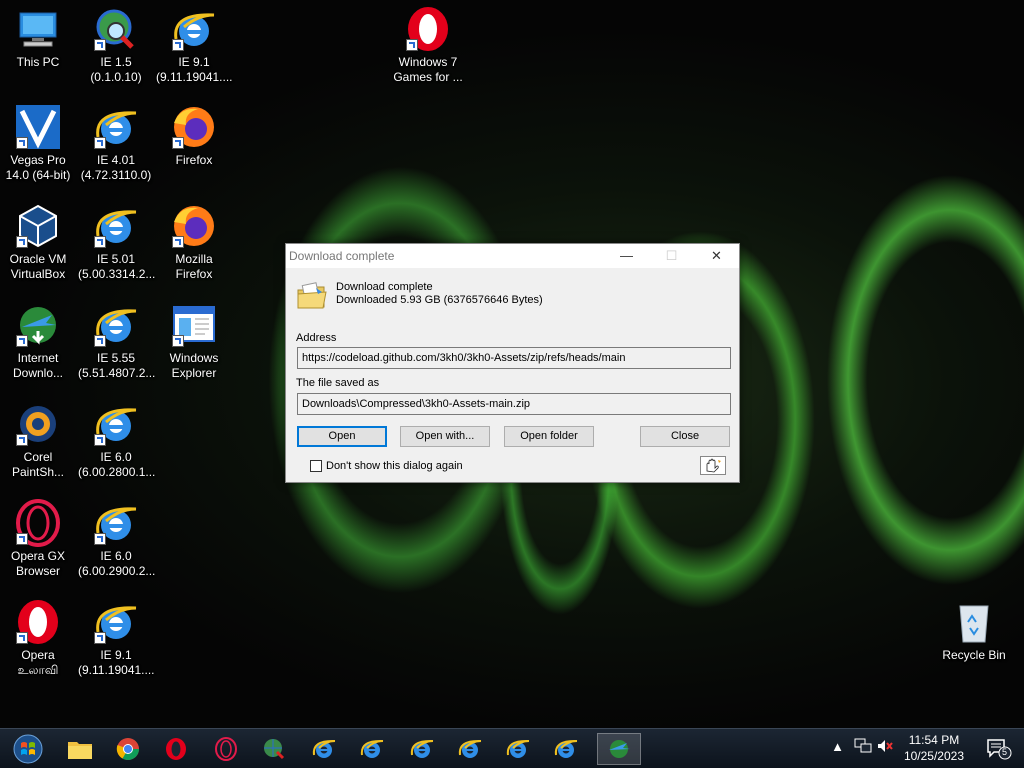 Image resolution: width=1024 pixels, height=768 pixels. I want to click on desktop-icon-label: Windows Explorer, so click(194, 365).